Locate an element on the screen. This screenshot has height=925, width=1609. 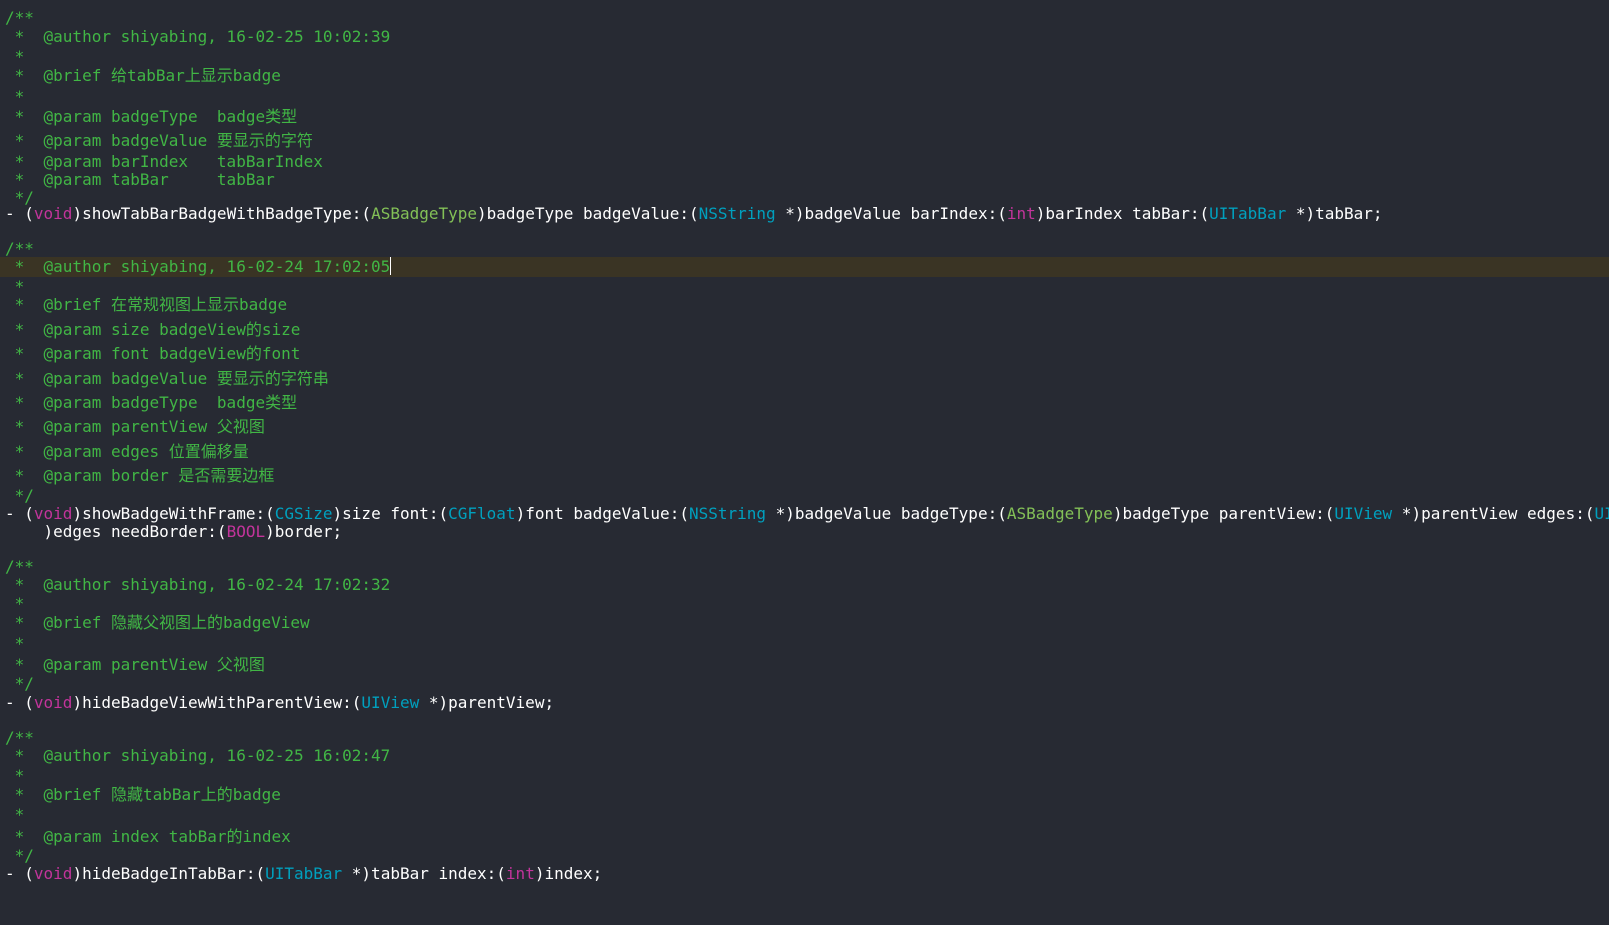
code-token-type: NSString is located at coordinates (727, 513).